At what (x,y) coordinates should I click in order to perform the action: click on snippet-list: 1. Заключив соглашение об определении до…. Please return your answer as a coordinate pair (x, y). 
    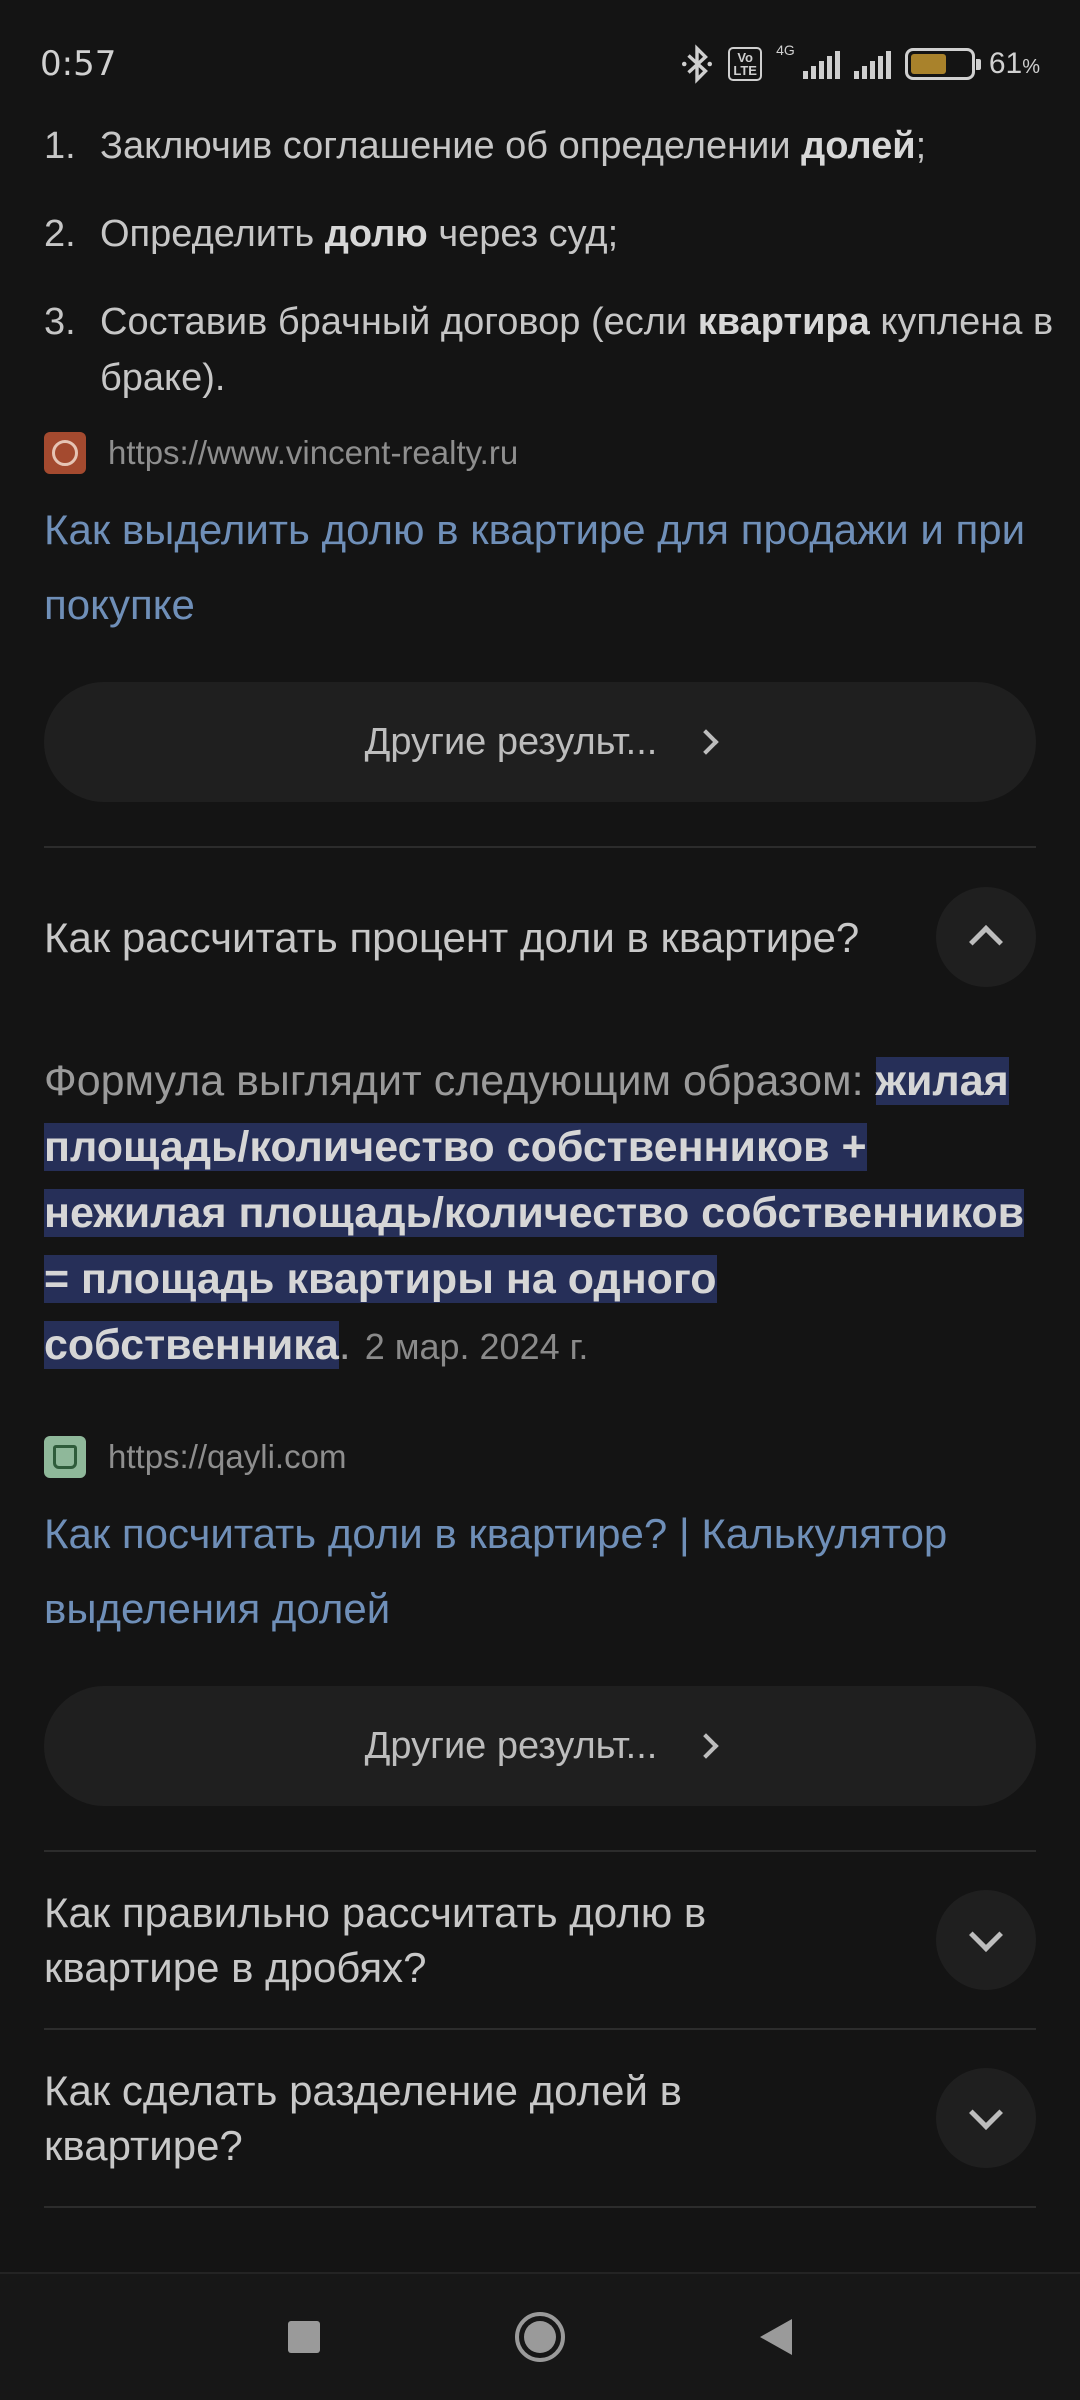
    Looking at the image, I should click on (540, 262).